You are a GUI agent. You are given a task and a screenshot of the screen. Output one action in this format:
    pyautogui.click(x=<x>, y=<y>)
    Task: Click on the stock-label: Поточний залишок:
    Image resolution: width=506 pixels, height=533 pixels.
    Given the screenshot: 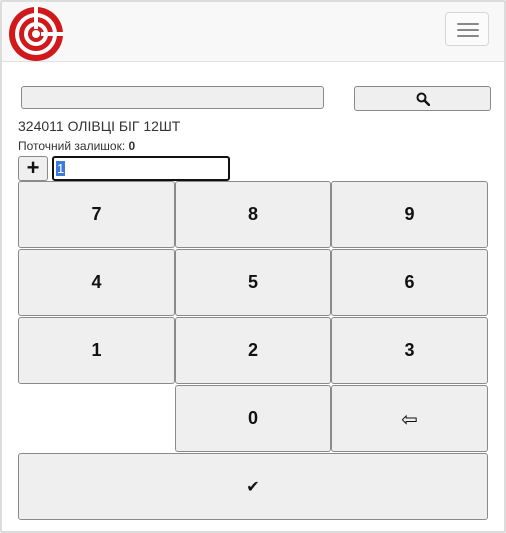 What is the action you would take?
    pyautogui.click(x=72, y=146)
    